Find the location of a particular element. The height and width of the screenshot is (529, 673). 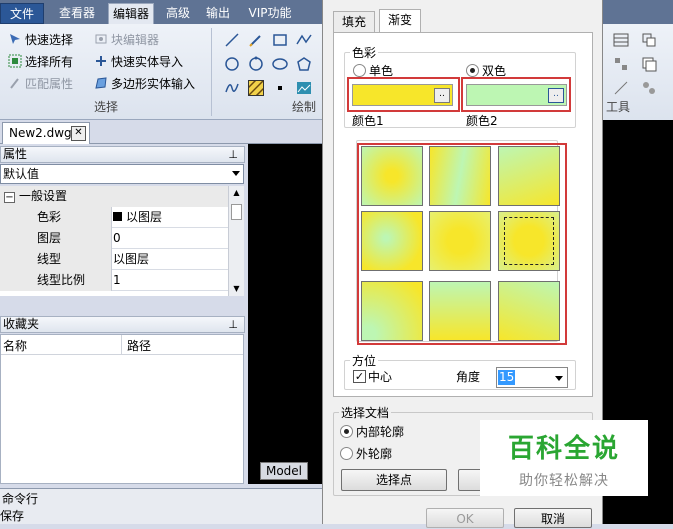

quick-import-button: 快速实体导入 is located at coordinates (138, 62).